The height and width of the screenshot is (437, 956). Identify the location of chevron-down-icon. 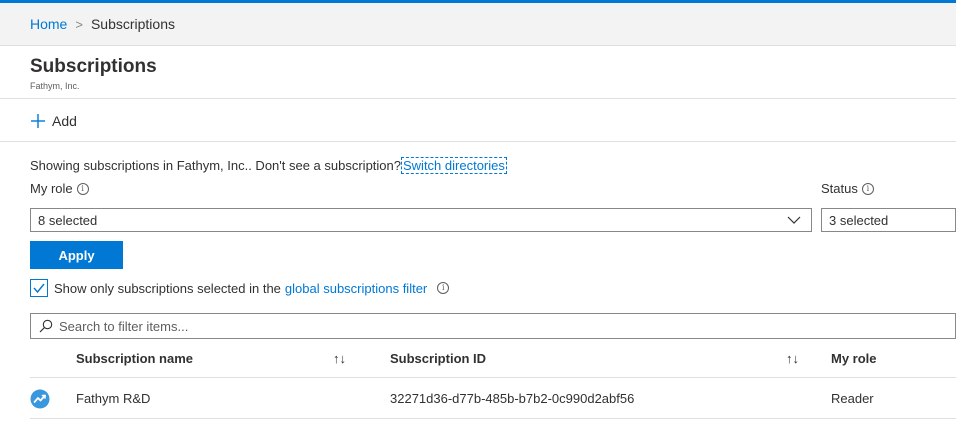
(794, 220).